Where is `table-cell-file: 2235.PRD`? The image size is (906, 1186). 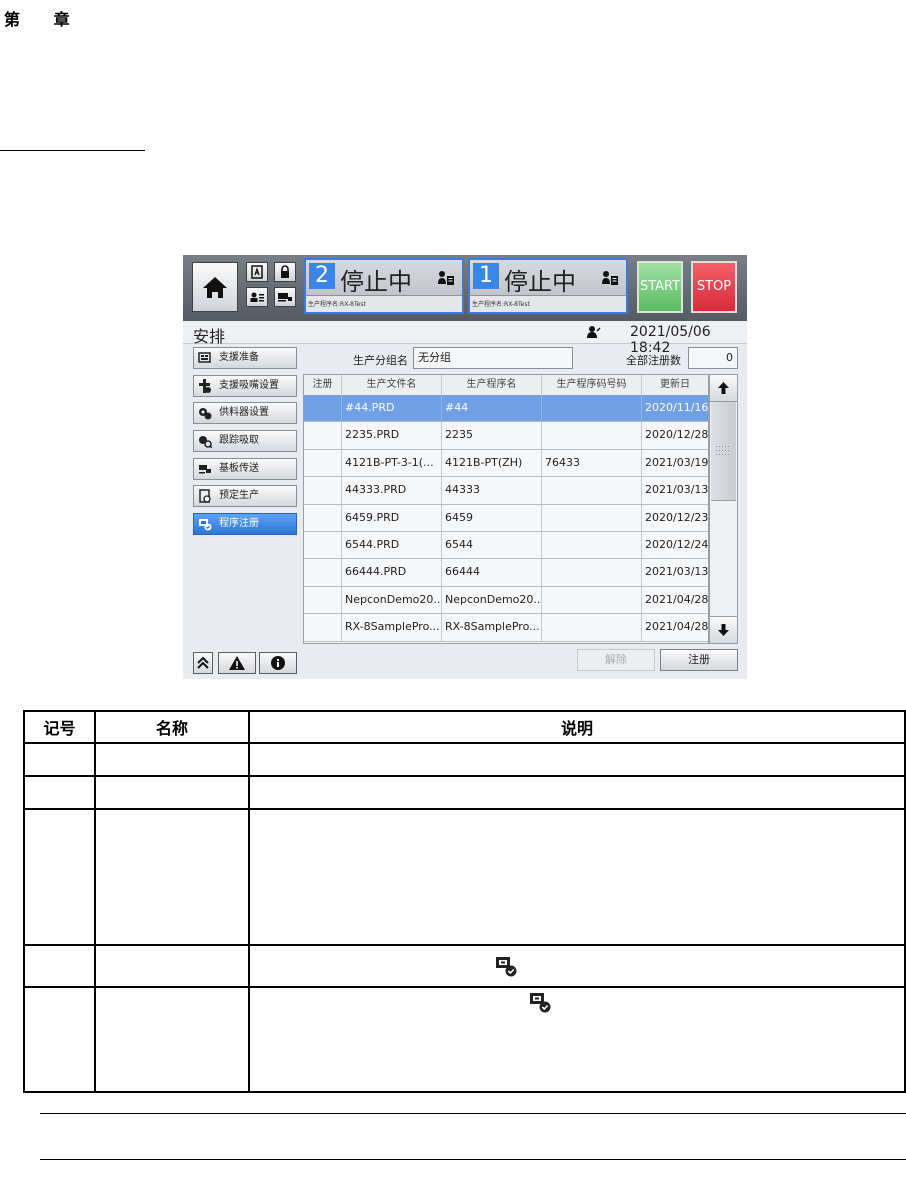
table-cell-file: 2235.PRD is located at coordinates (392, 435).